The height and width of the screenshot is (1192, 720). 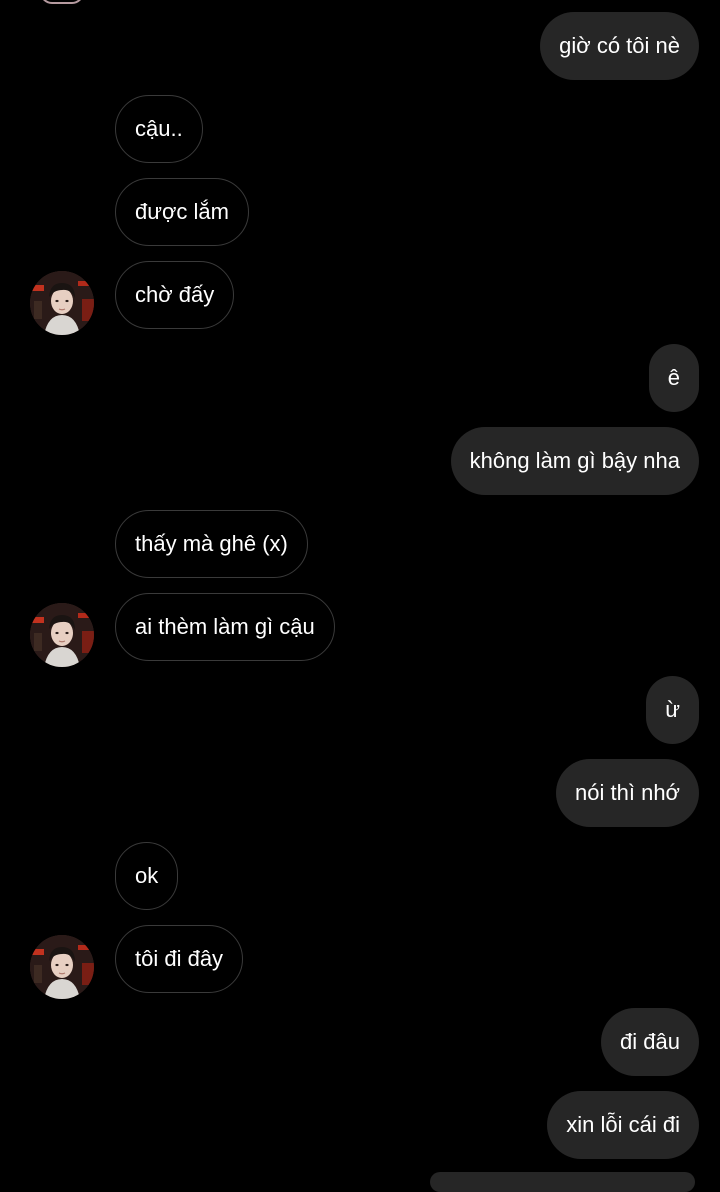 What do you see at coordinates (650, 1042) in the screenshot?
I see `message-bubble-sent: đi đâu` at bounding box center [650, 1042].